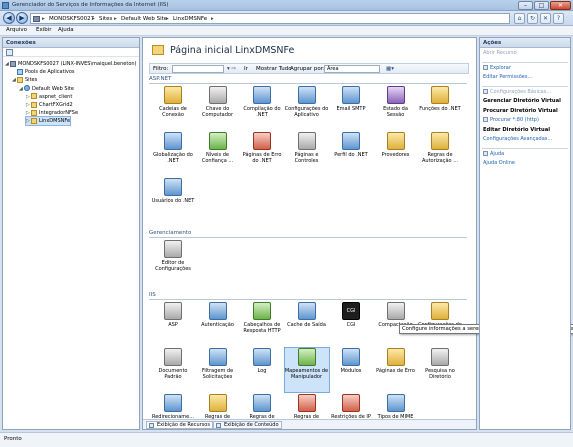 This screenshot has height=447, width=573. What do you see at coordinates (9, 52) in the screenshot?
I see `connect-icon` at bounding box center [9, 52].